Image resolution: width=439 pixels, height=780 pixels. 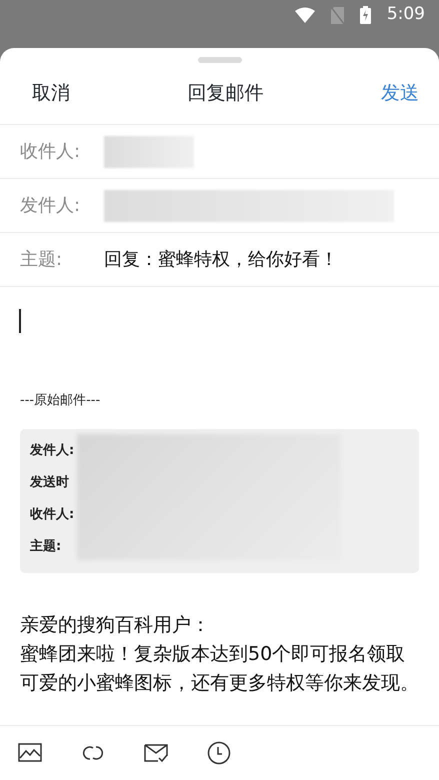 What do you see at coordinates (365, 15) in the screenshot?
I see `battery-charging-icon` at bounding box center [365, 15].